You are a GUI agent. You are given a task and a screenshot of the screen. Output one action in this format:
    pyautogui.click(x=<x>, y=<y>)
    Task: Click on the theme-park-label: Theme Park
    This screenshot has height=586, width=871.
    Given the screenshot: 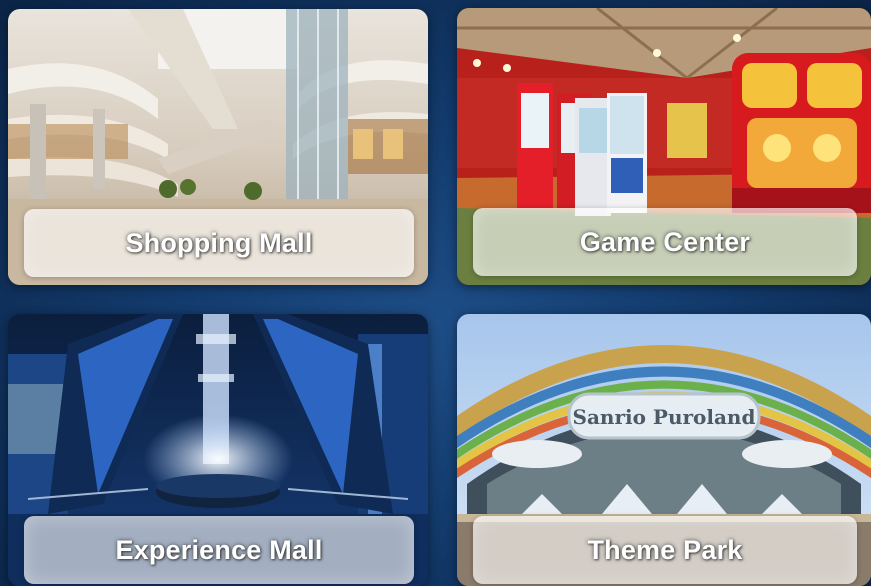 What is the action you would take?
    pyautogui.click(x=665, y=549)
    